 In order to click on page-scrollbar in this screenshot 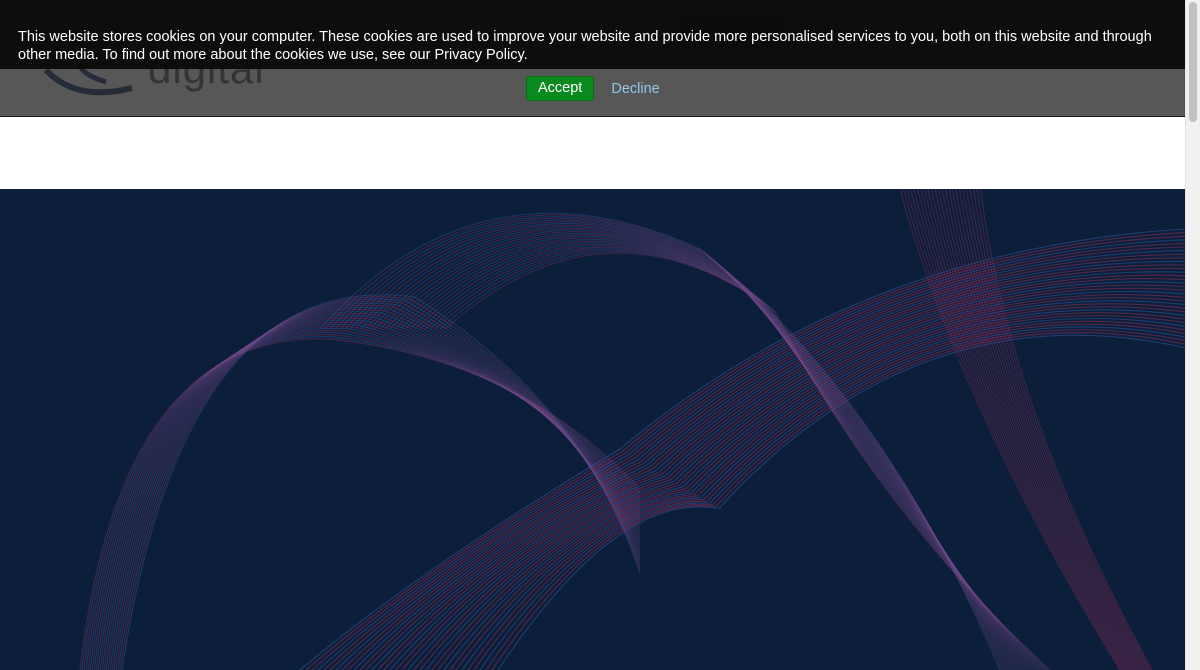, I will do `click(1192, 335)`.